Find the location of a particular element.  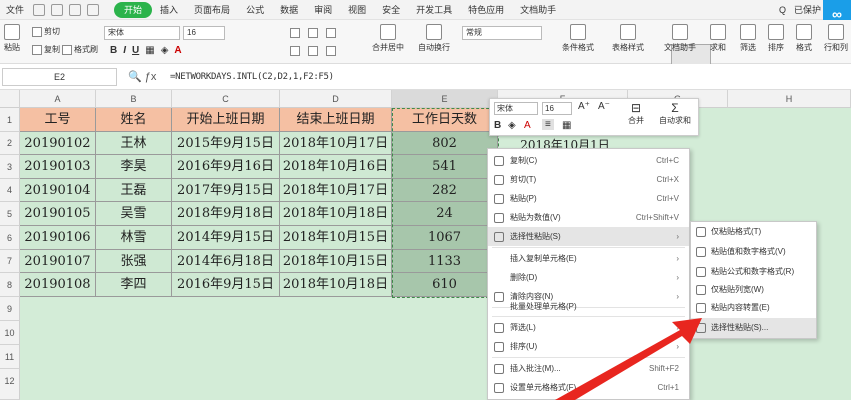

red-arrow-annotation is located at coordinates (628, 359).